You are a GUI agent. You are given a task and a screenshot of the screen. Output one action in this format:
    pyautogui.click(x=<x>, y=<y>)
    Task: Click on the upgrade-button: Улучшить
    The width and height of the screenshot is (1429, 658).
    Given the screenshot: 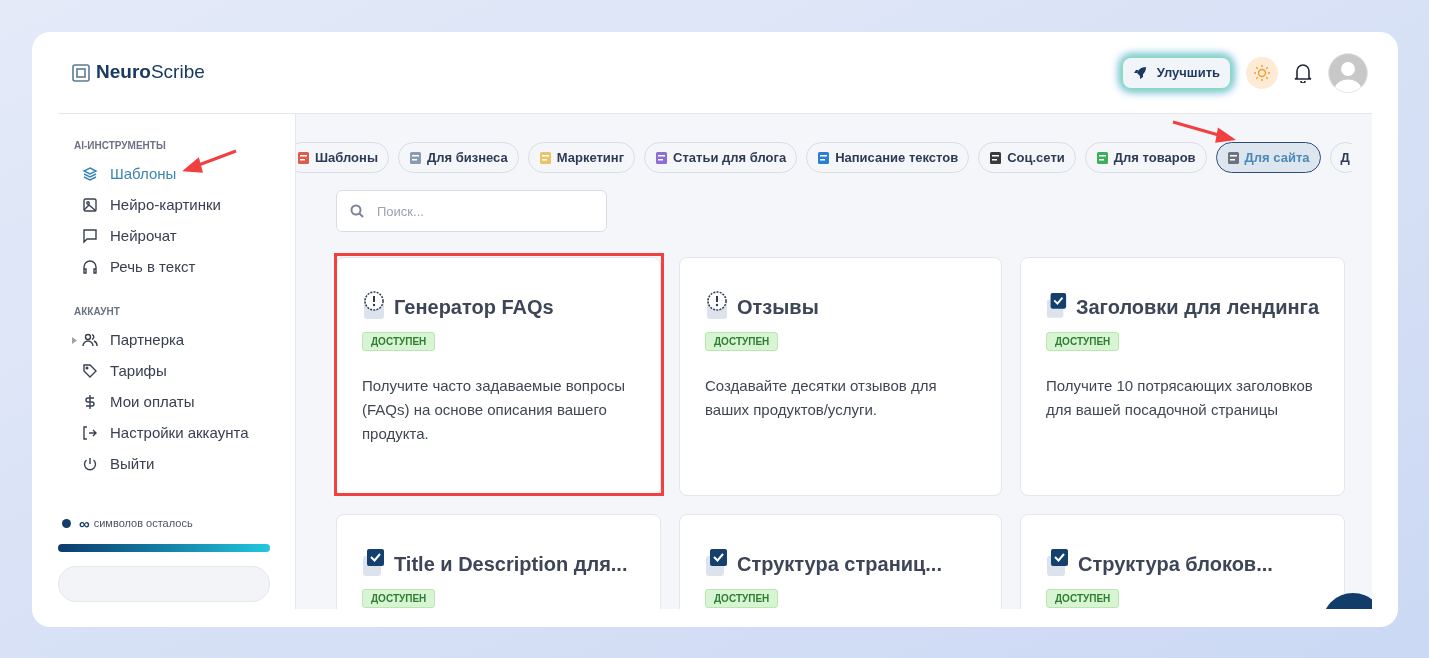 What is the action you would take?
    pyautogui.click(x=1176, y=72)
    